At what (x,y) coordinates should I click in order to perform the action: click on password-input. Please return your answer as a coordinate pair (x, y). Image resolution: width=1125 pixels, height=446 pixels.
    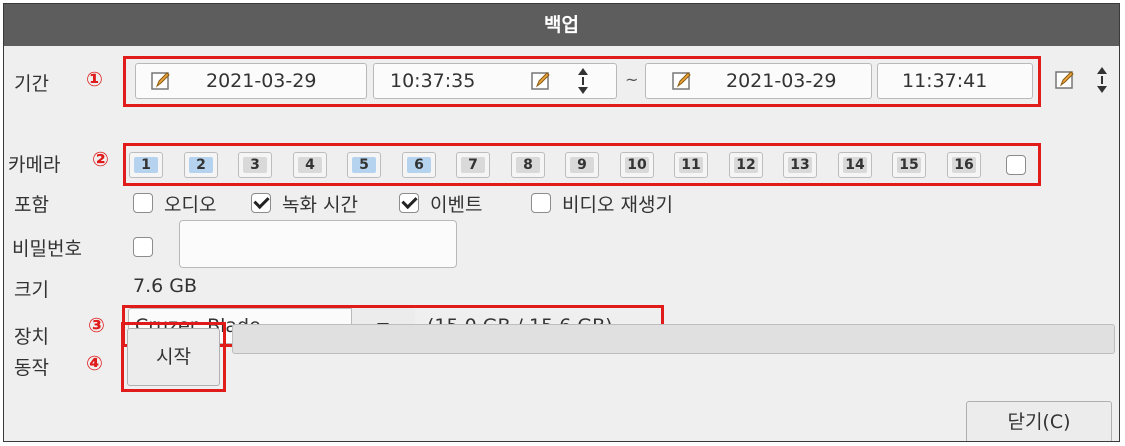
    Looking at the image, I should click on (318, 244).